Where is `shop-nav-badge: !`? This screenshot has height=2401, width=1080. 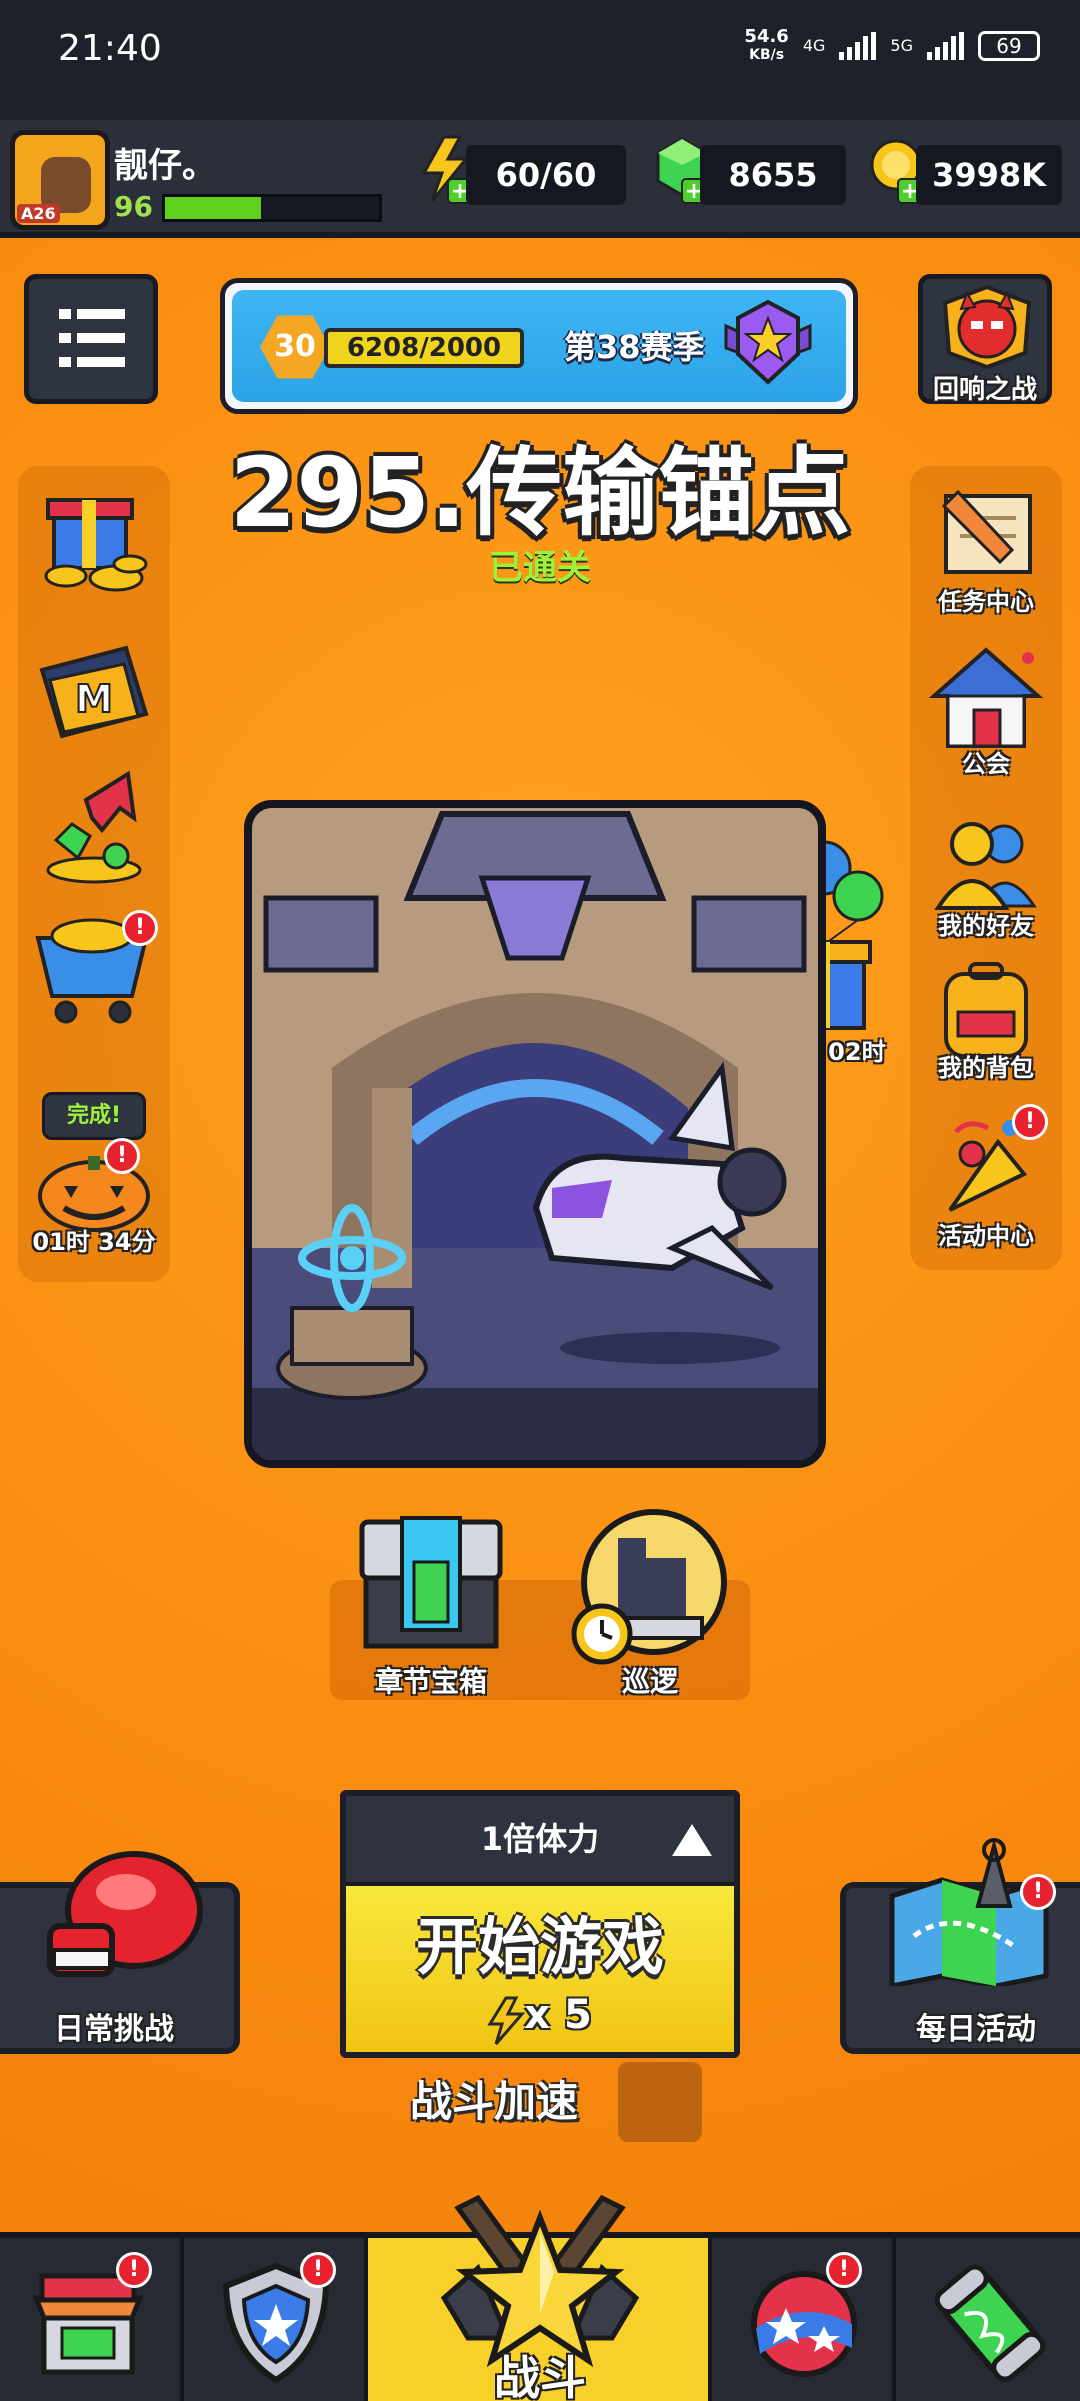 shop-nav-badge: ! is located at coordinates (134, 2270).